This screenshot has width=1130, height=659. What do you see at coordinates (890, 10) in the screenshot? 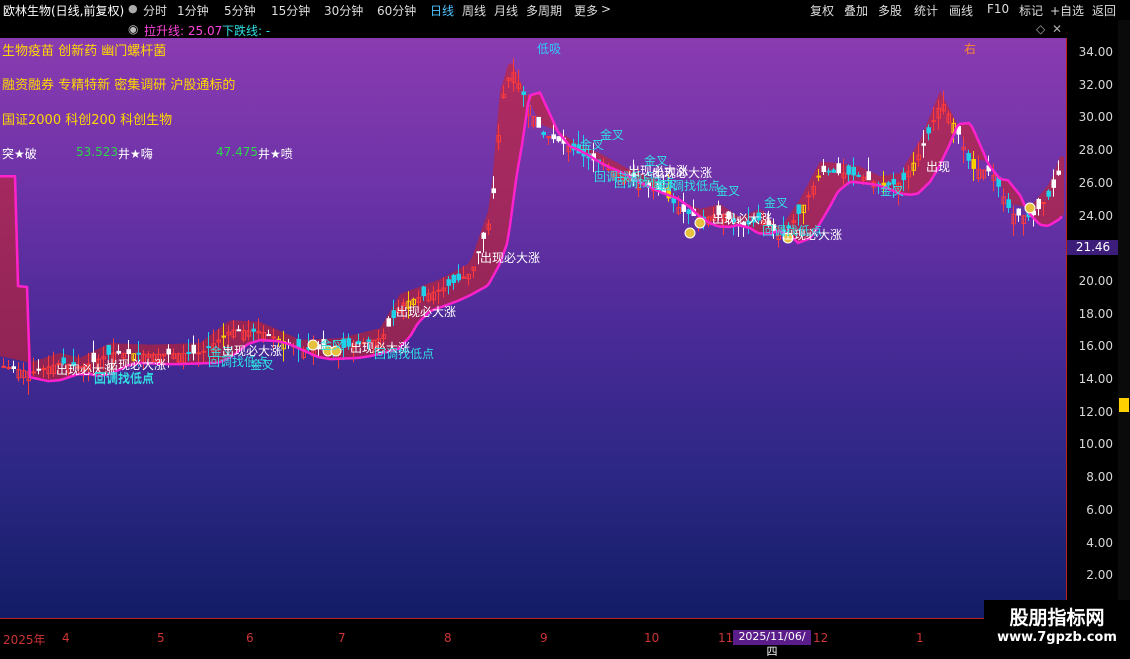
I see `toolbar-multi-stock-button: 多股` at bounding box center [890, 10].